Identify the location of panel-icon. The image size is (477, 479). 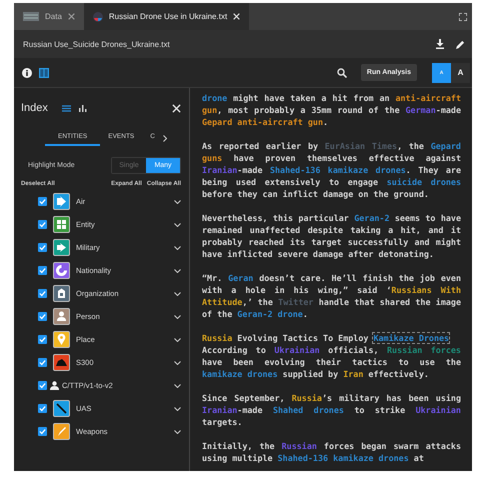
(44, 73).